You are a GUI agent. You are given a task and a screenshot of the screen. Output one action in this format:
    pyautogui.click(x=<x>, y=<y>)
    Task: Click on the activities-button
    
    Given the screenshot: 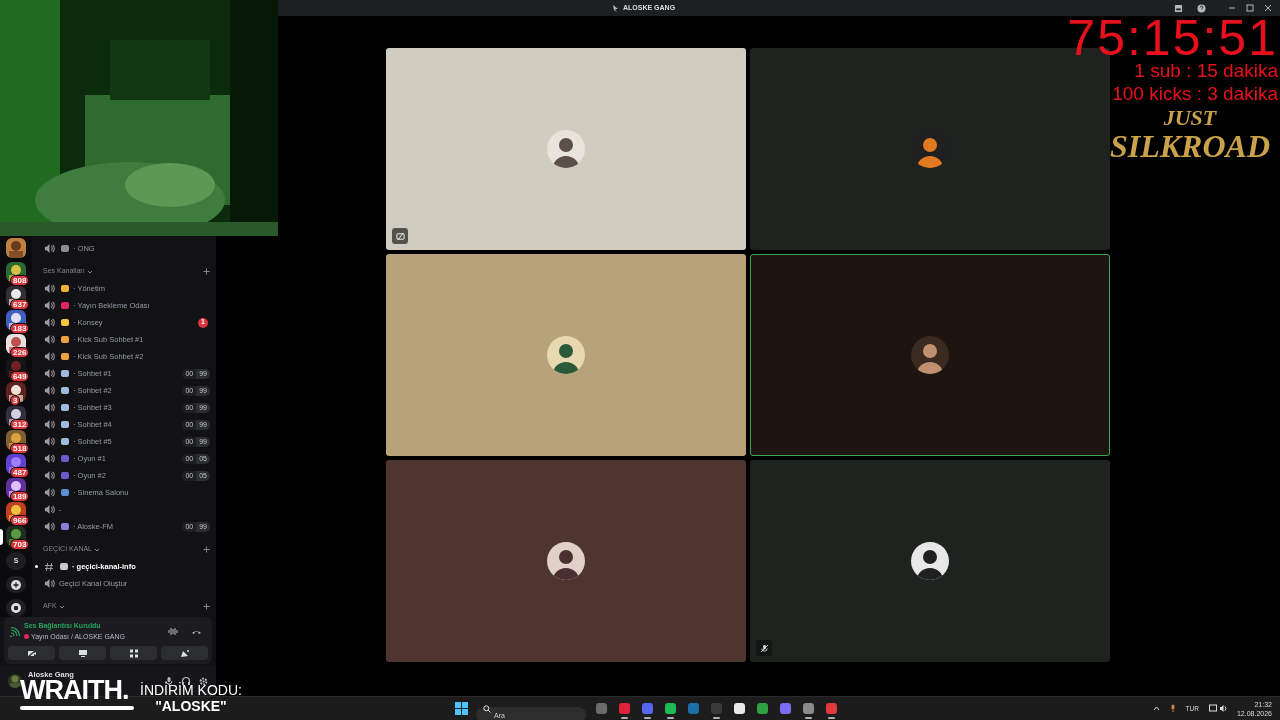 What is the action you would take?
    pyautogui.click(x=133, y=653)
    